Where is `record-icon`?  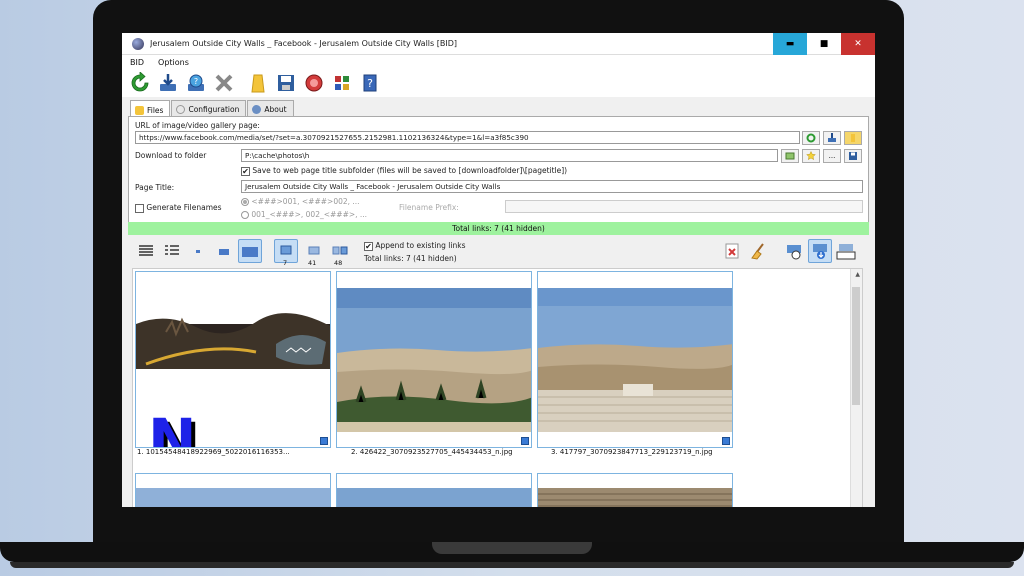 record-icon is located at coordinates (314, 83).